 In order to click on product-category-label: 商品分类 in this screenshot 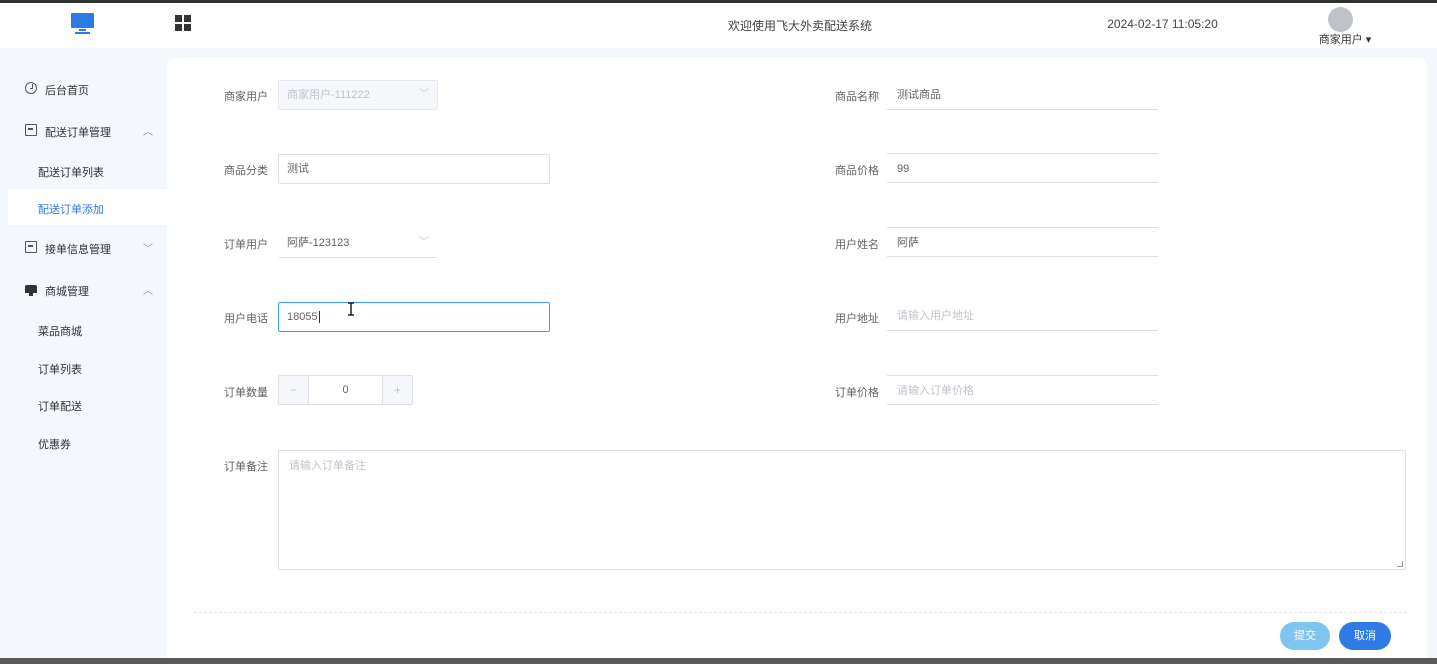, I will do `click(246, 171)`.